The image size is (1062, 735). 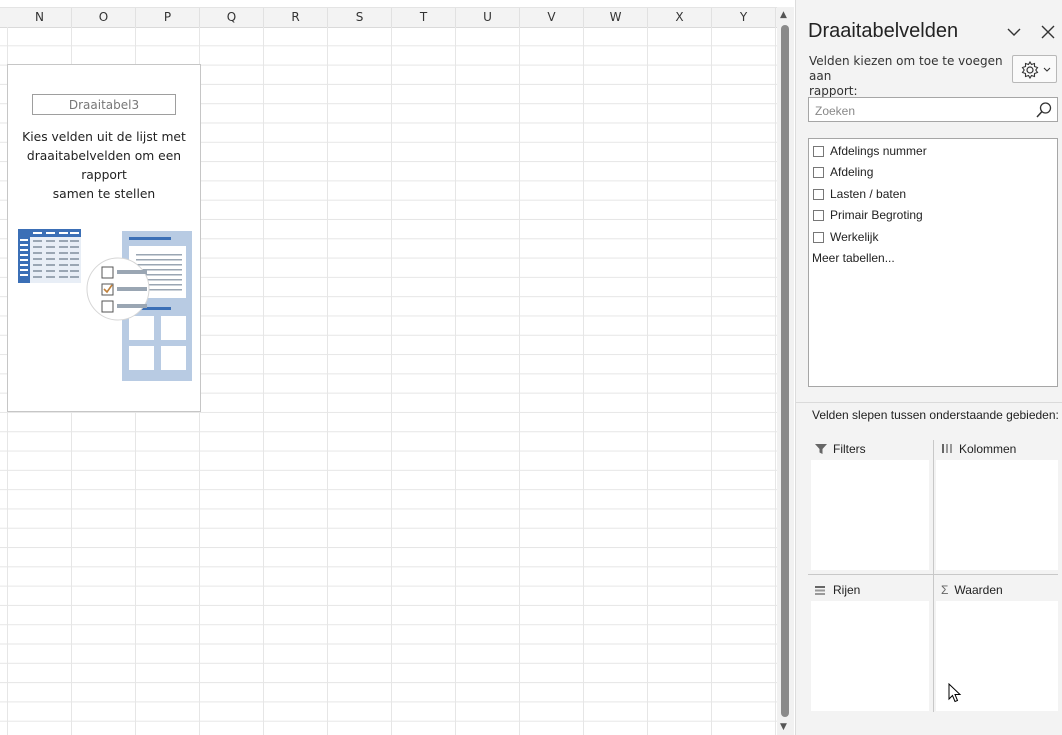 What do you see at coordinates (744, 17) in the screenshot?
I see `column-header-y: Y` at bounding box center [744, 17].